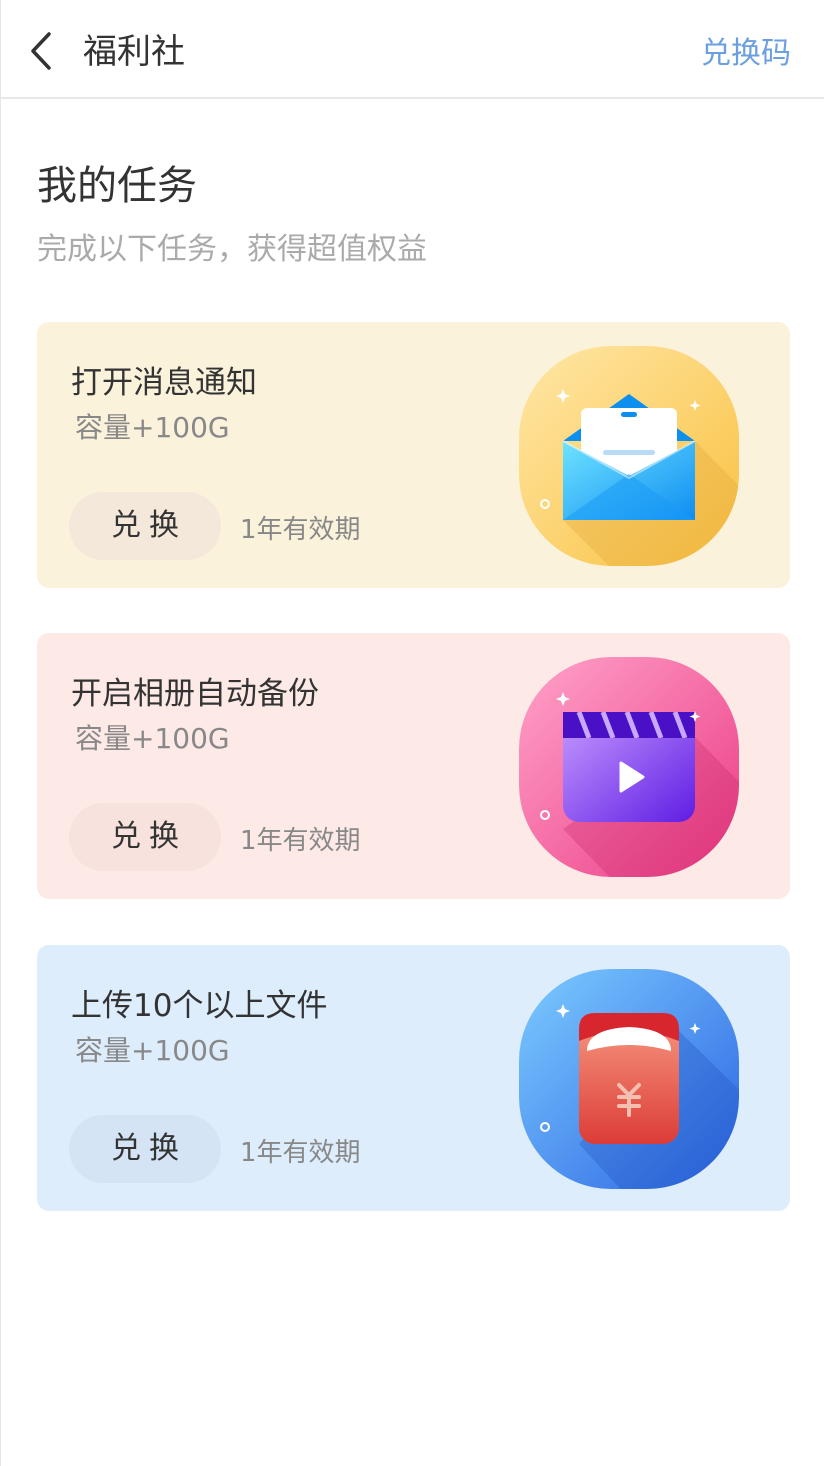 Image resolution: width=824 pixels, height=1466 pixels. Describe the element at coordinates (412, 49) in the screenshot. I see `top-bar: 福利社 兑换码` at that location.